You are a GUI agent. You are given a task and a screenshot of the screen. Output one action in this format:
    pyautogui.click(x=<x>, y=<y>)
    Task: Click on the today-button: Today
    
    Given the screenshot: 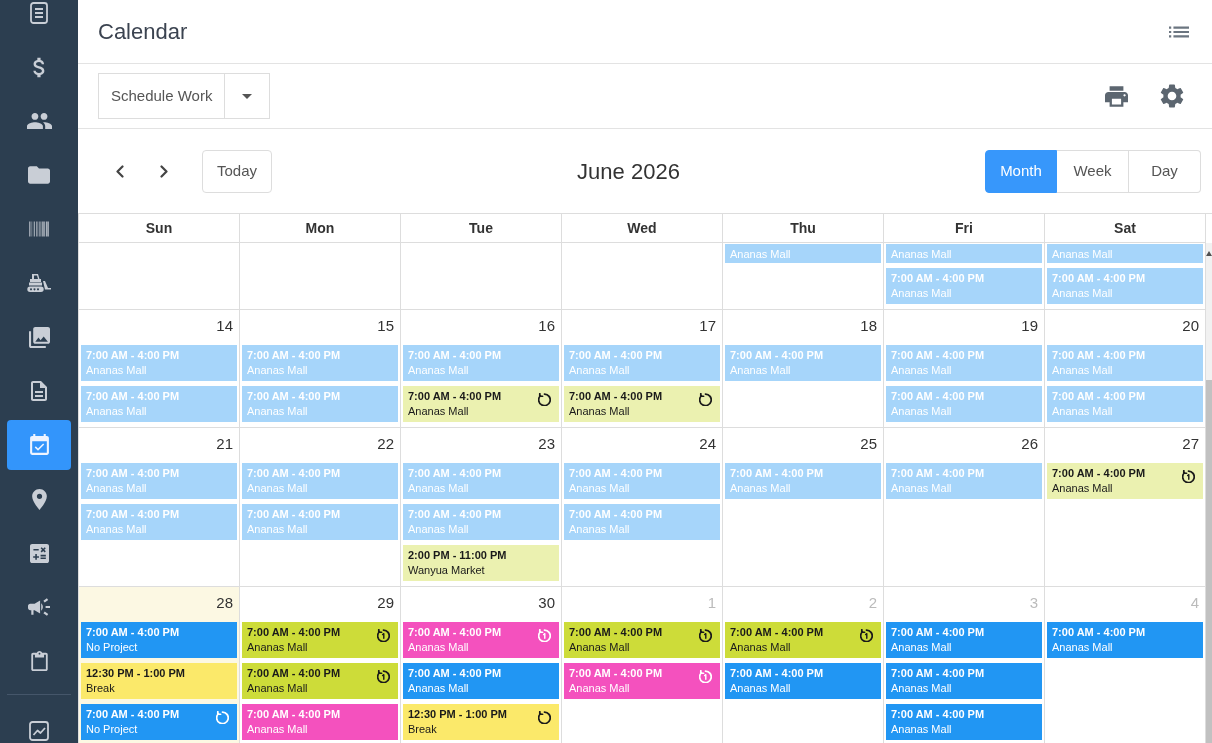 What is the action you would take?
    pyautogui.click(x=237, y=171)
    